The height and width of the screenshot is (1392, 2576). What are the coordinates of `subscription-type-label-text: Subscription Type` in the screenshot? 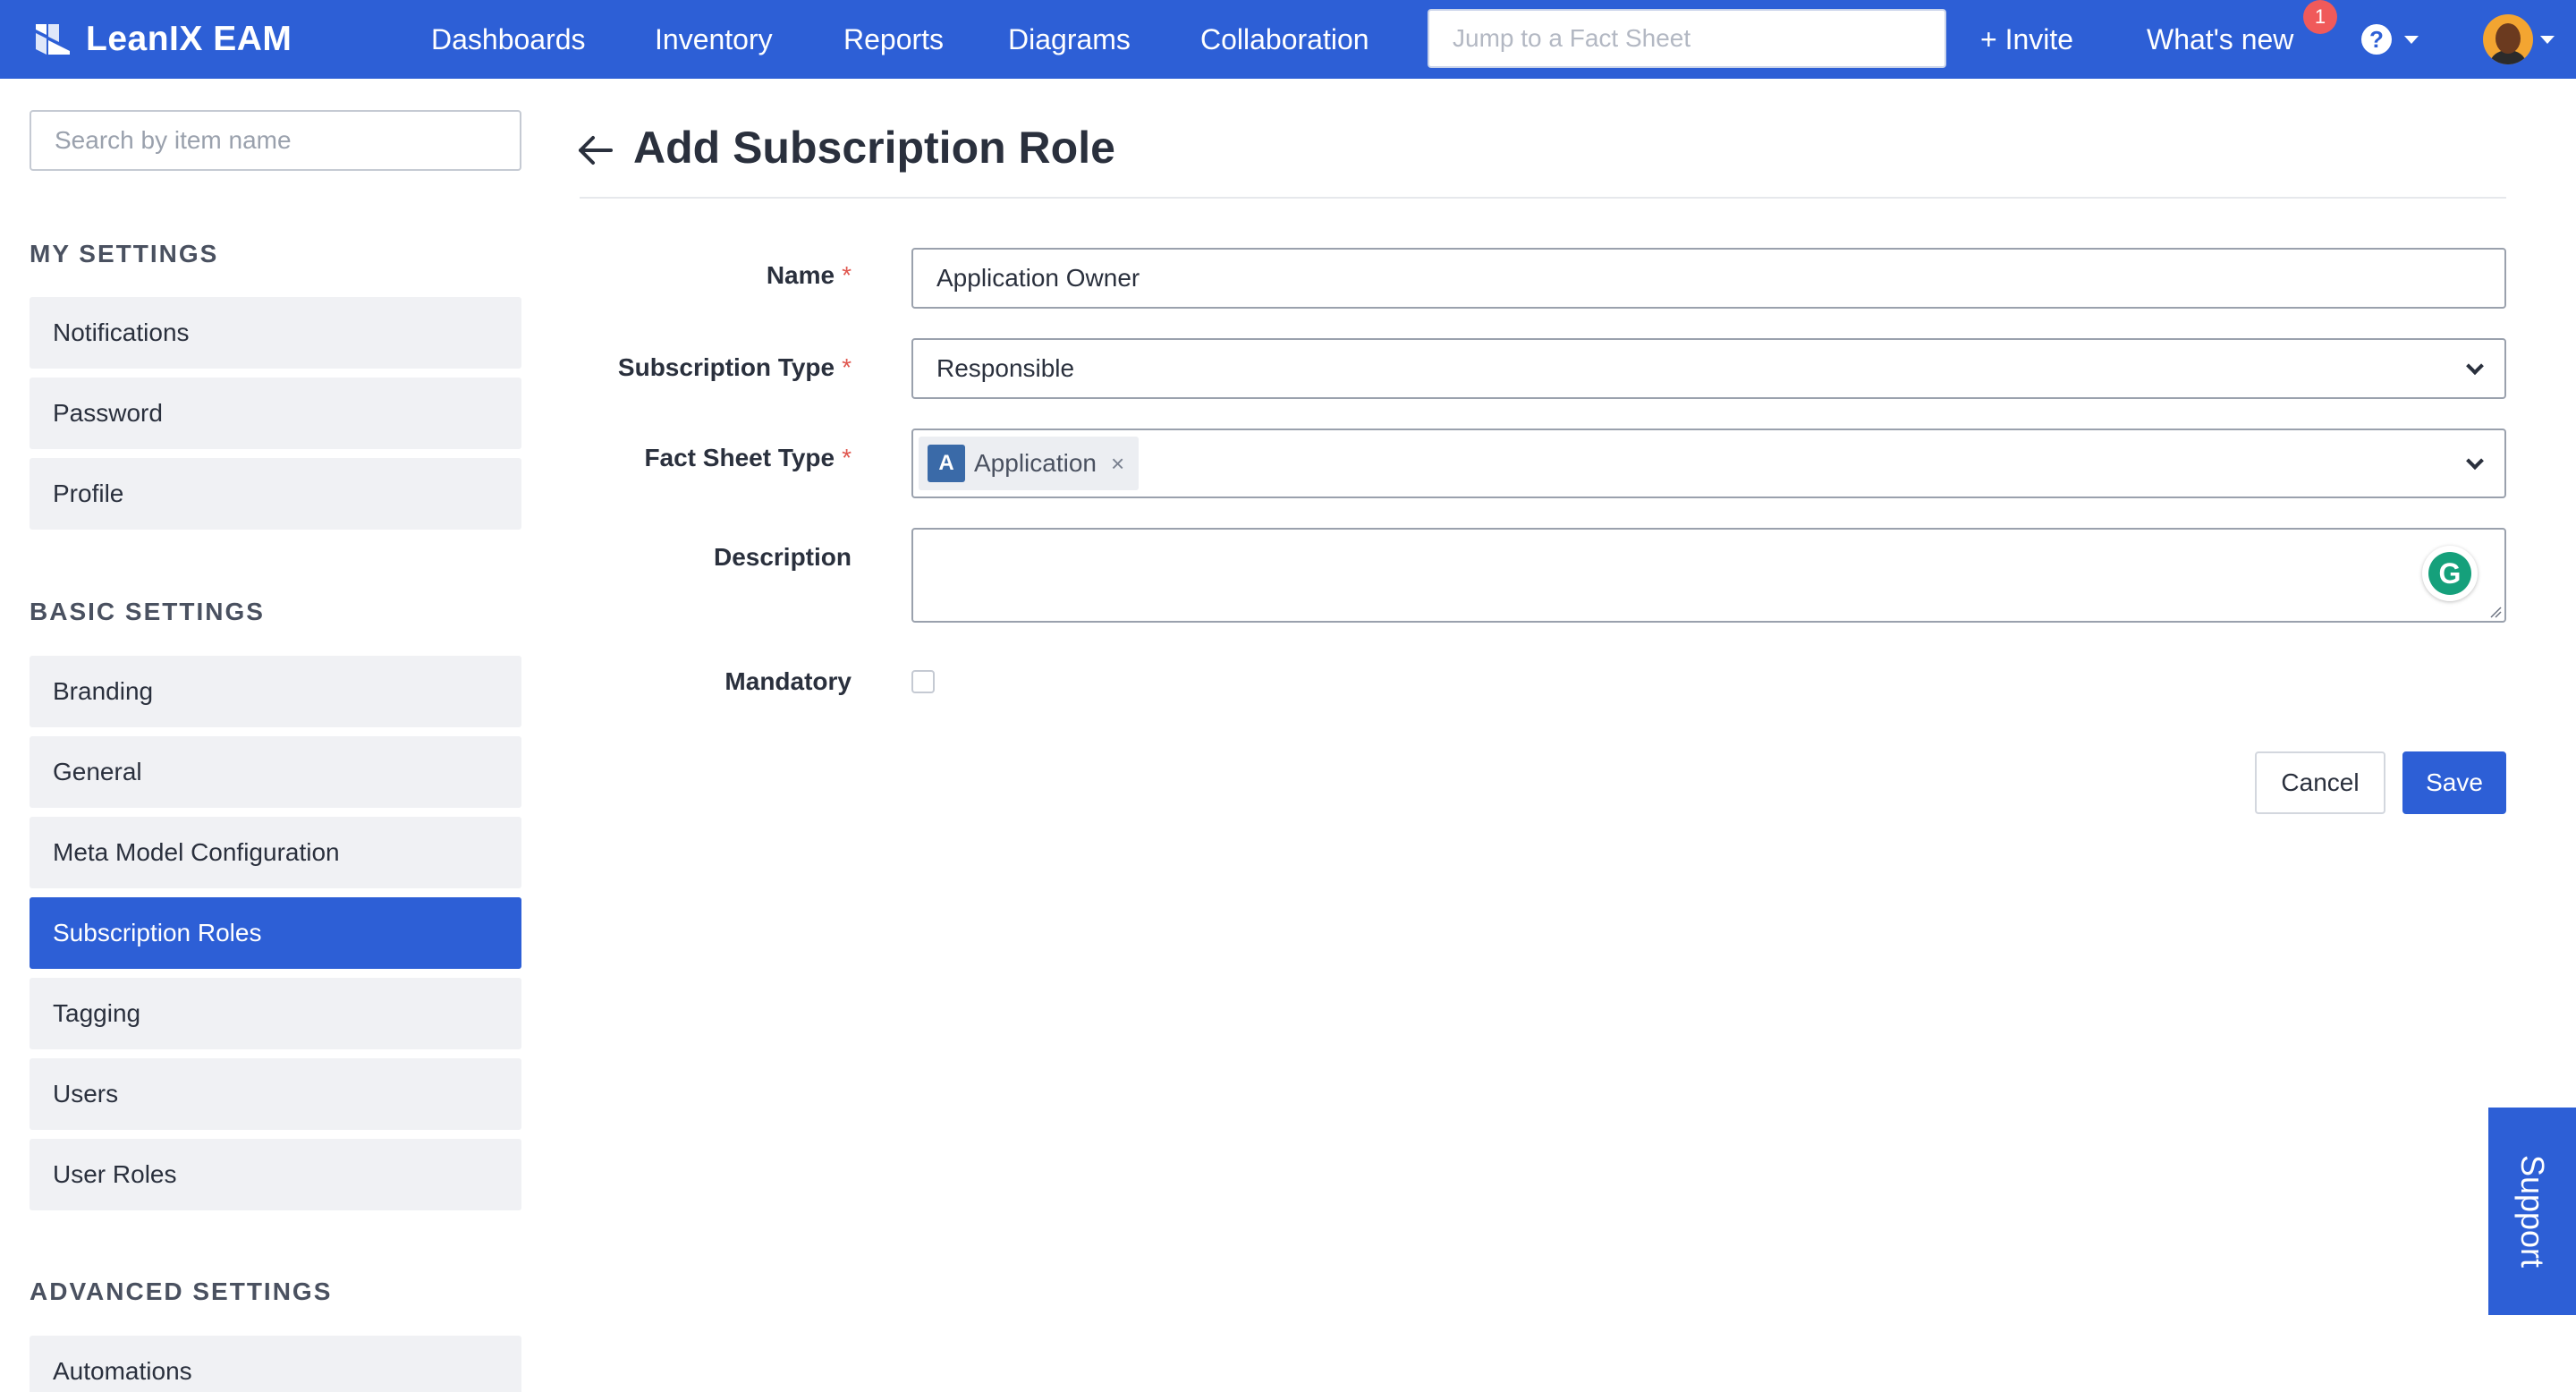 It's located at (726, 367).